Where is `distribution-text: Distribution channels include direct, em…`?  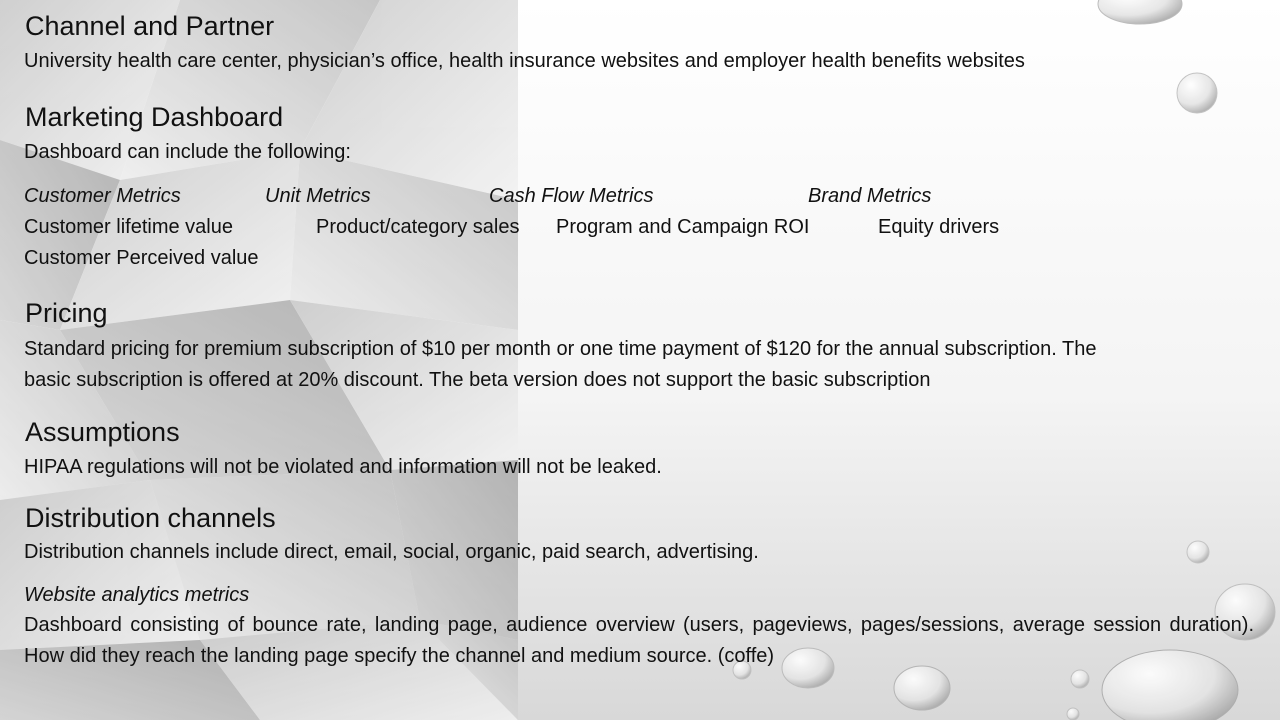 distribution-text: Distribution channels include direct, em… is located at coordinates (391, 552).